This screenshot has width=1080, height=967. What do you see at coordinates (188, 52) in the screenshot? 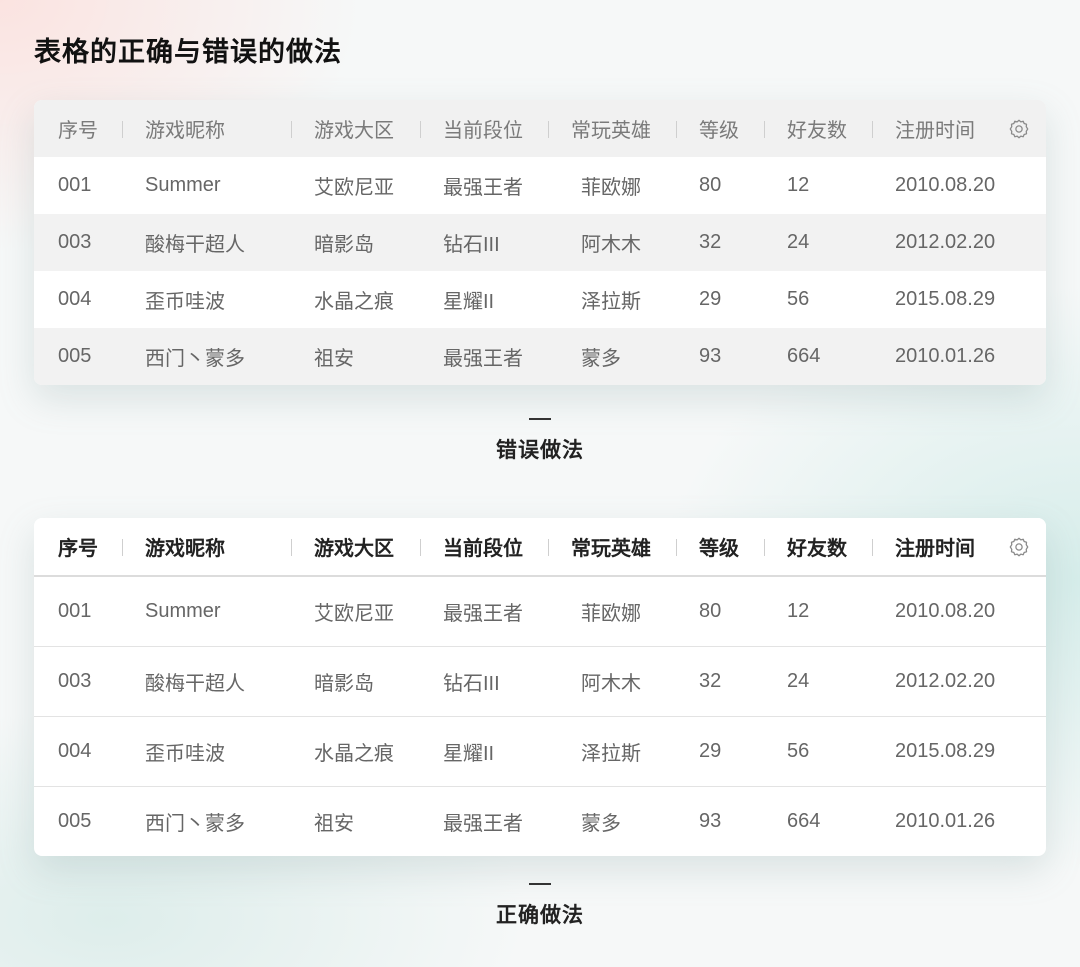
I see `page-title: 表格的正确与错误的做法` at bounding box center [188, 52].